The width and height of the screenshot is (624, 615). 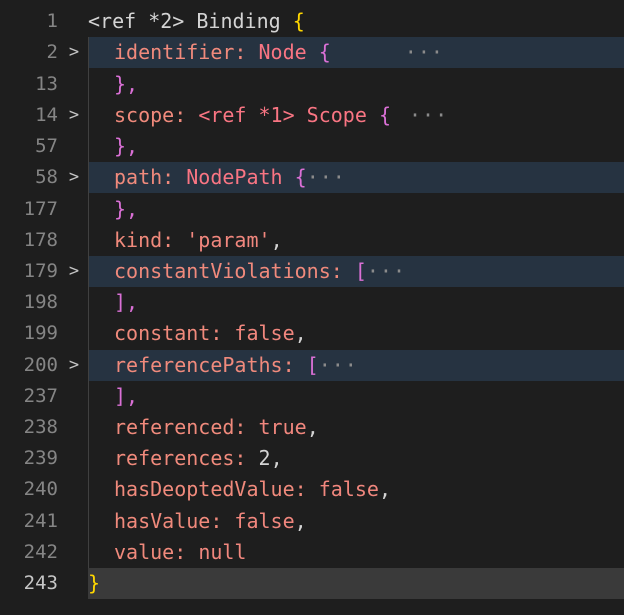 I want to click on code-text: constant: false,, so click(x=356, y=333).